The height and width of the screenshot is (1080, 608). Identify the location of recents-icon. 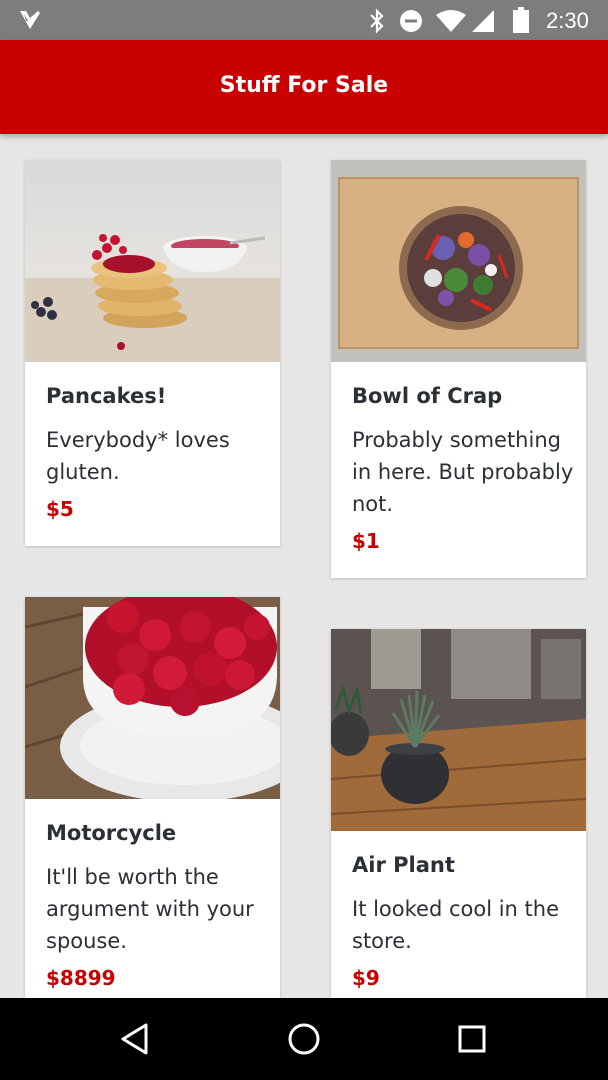
(472, 1039).